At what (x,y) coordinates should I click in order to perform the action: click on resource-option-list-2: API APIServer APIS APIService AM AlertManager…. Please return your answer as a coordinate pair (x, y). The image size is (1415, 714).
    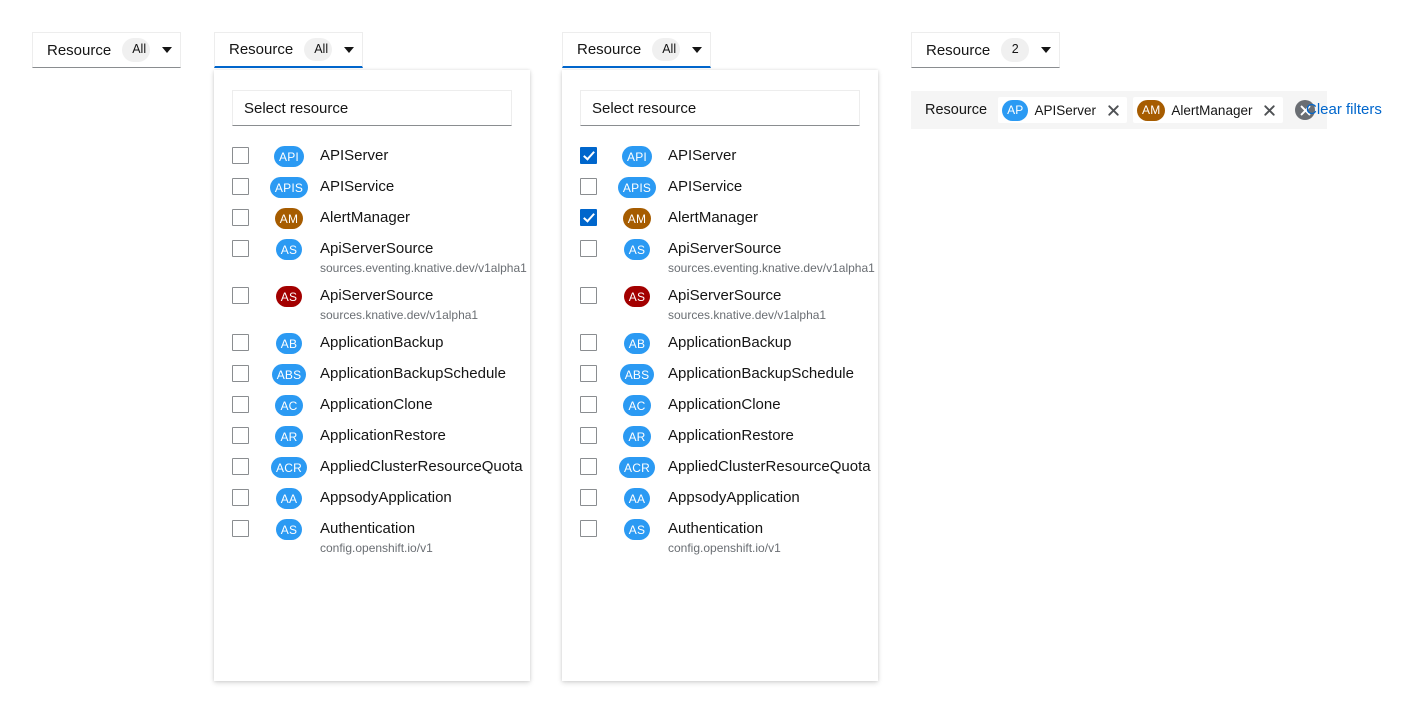
    Looking at the image, I should click on (727, 351).